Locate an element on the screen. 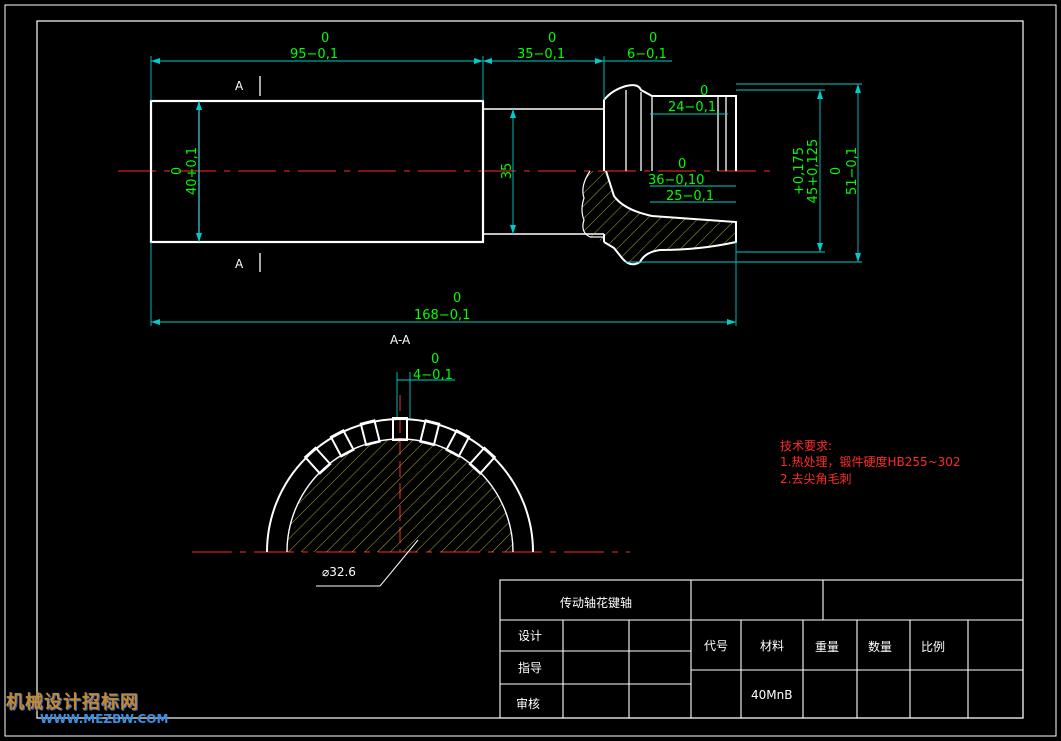 This screenshot has width=1061, height=741. label-review: 审核 is located at coordinates (528, 703).